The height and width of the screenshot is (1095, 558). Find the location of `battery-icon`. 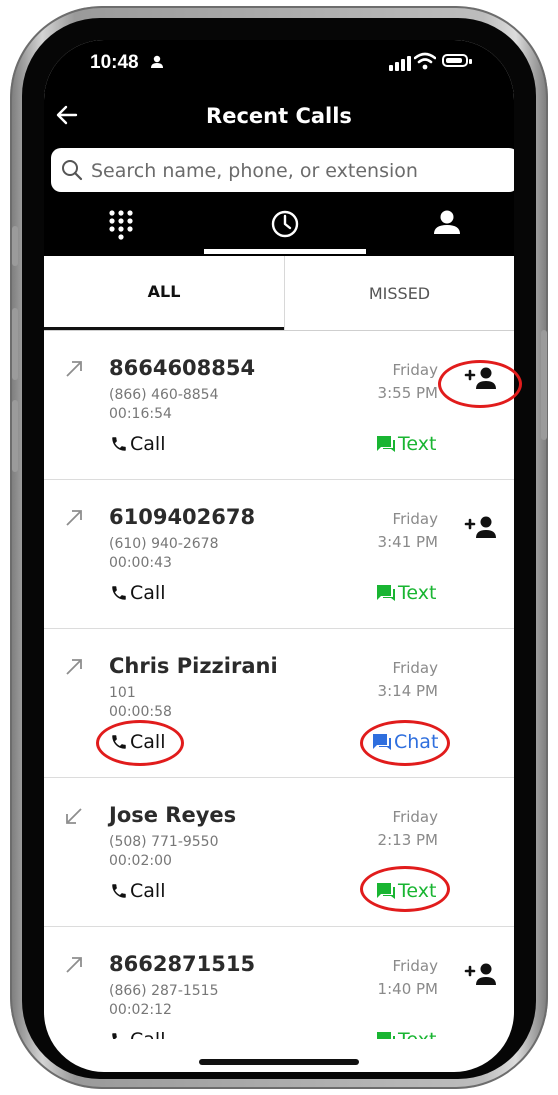

battery-icon is located at coordinates (457, 60).